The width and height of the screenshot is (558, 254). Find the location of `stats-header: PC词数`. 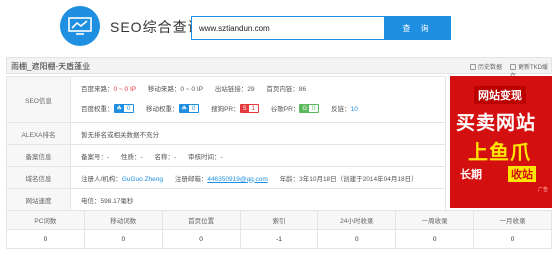

stats-header: PC词数 is located at coordinates (45, 220).